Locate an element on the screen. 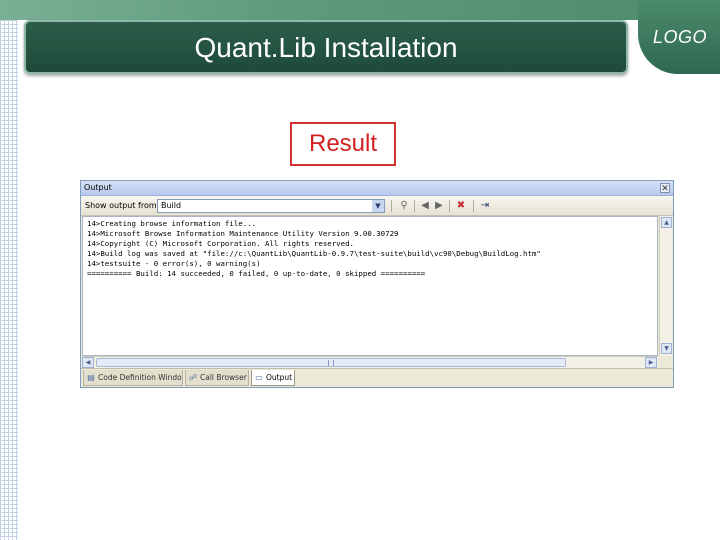  result-box: Result is located at coordinates (343, 144).